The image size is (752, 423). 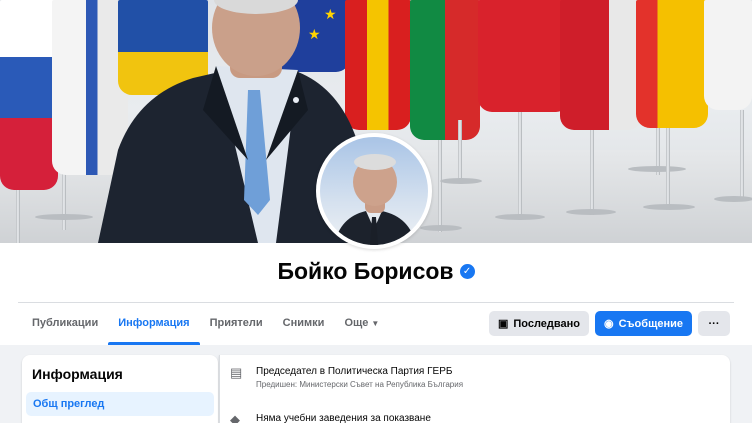 I want to click on profile-name: Бойко Борисов, so click(x=365, y=271).